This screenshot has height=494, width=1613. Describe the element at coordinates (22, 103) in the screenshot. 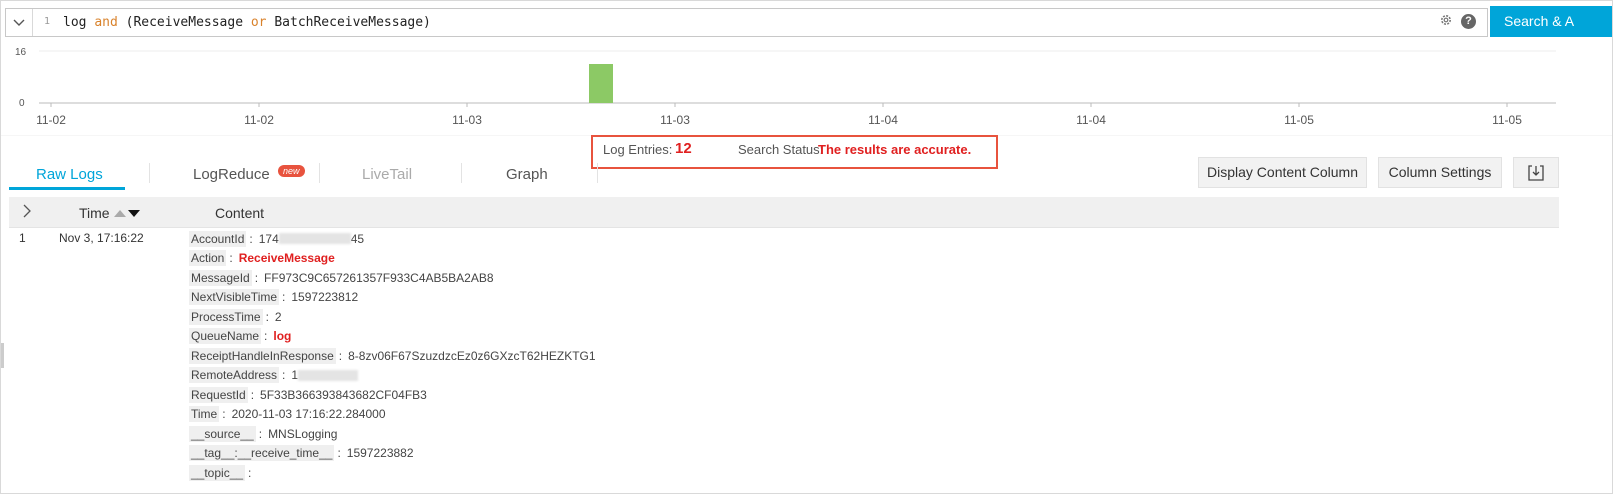

I see `y-axis-min-label: 0` at that location.